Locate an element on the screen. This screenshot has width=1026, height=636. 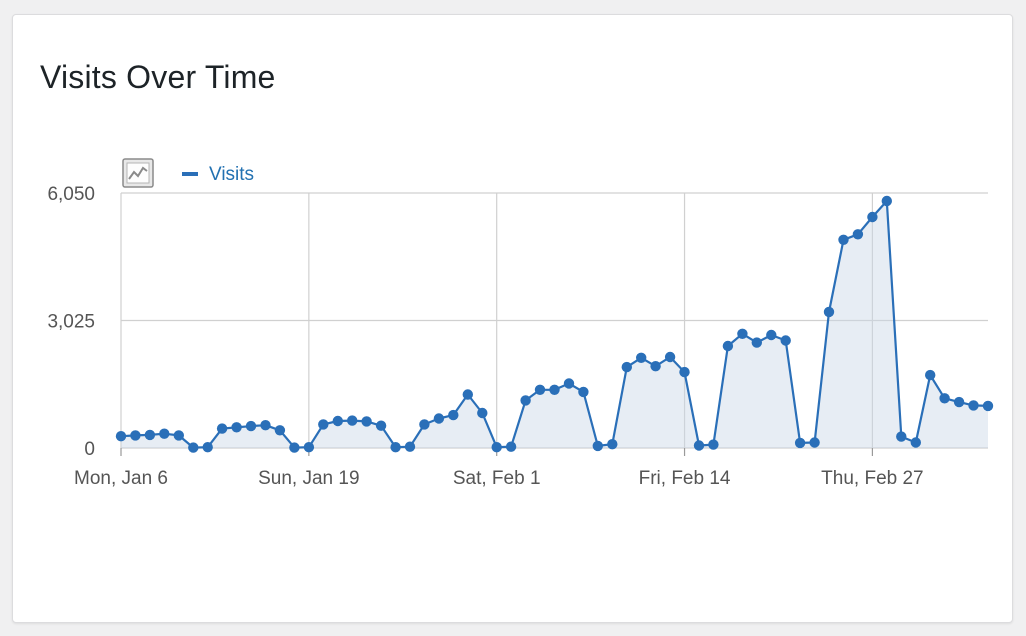
x-tick-label: Sun, Jan 19 is located at coordinates (308, 478).